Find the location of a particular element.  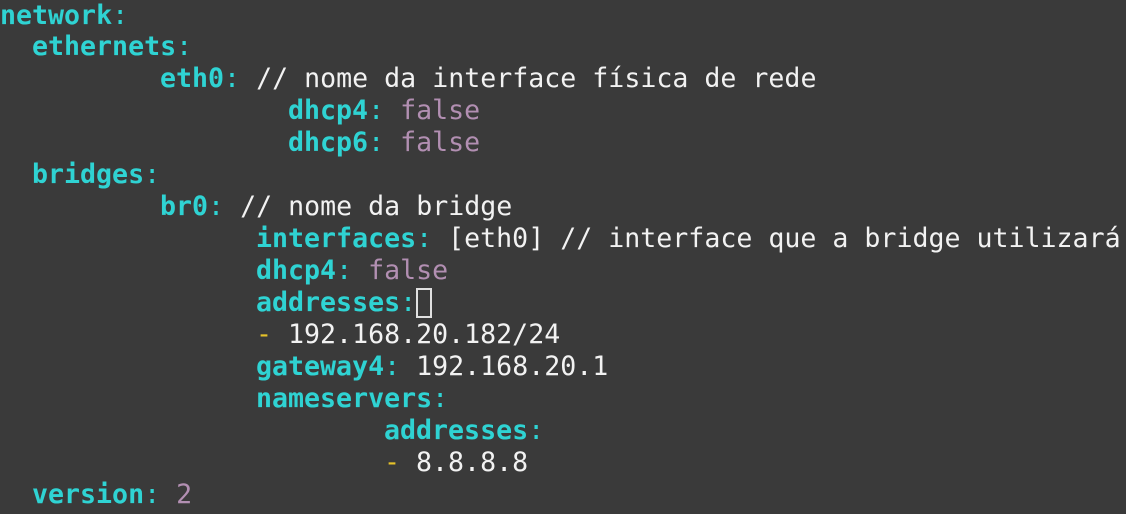

yaml-line-dhcp6: dhcp6: false is located at coordinates (384, 143).